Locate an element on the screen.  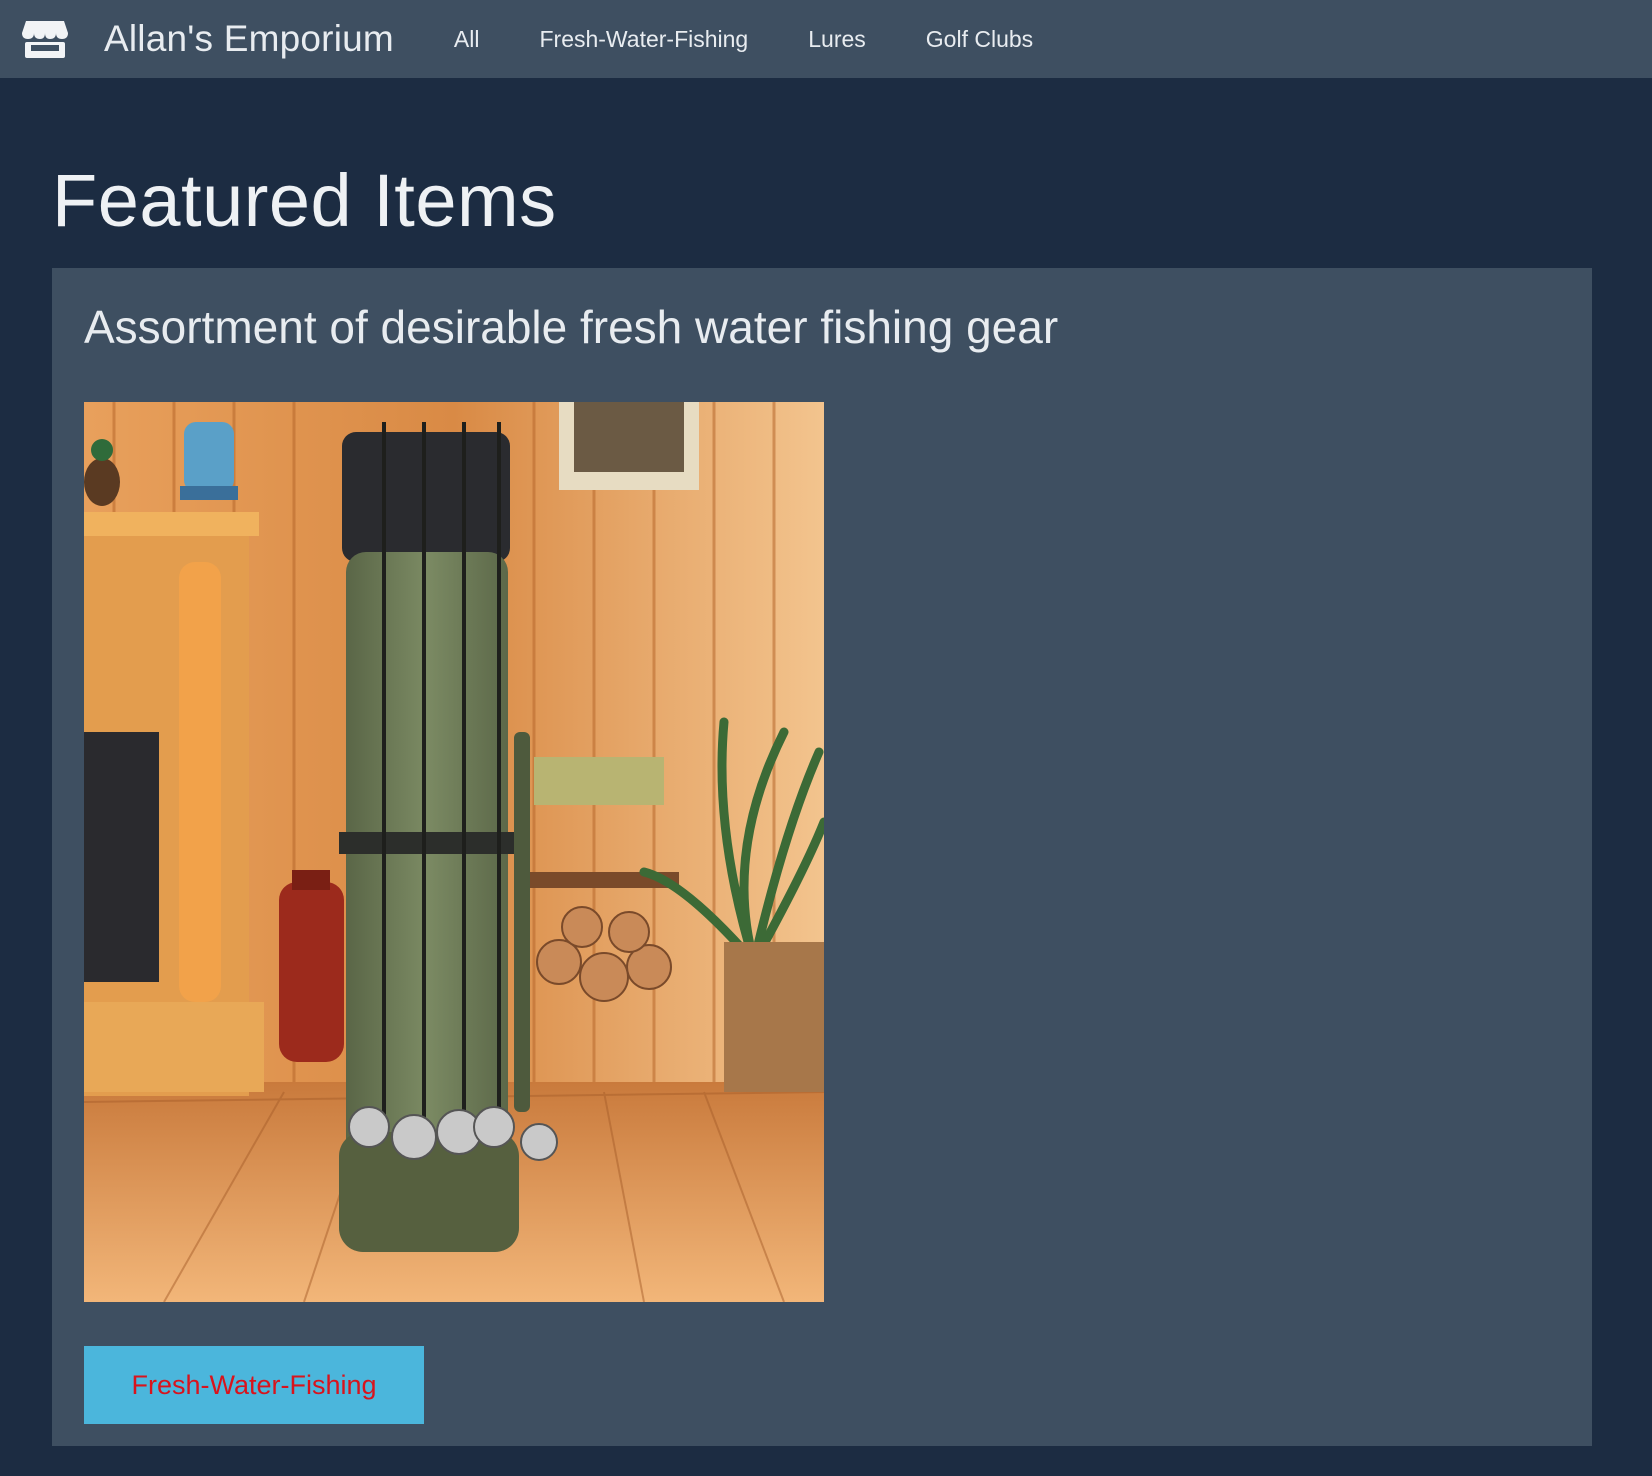
store-icon is located at coordinates (45, 39).